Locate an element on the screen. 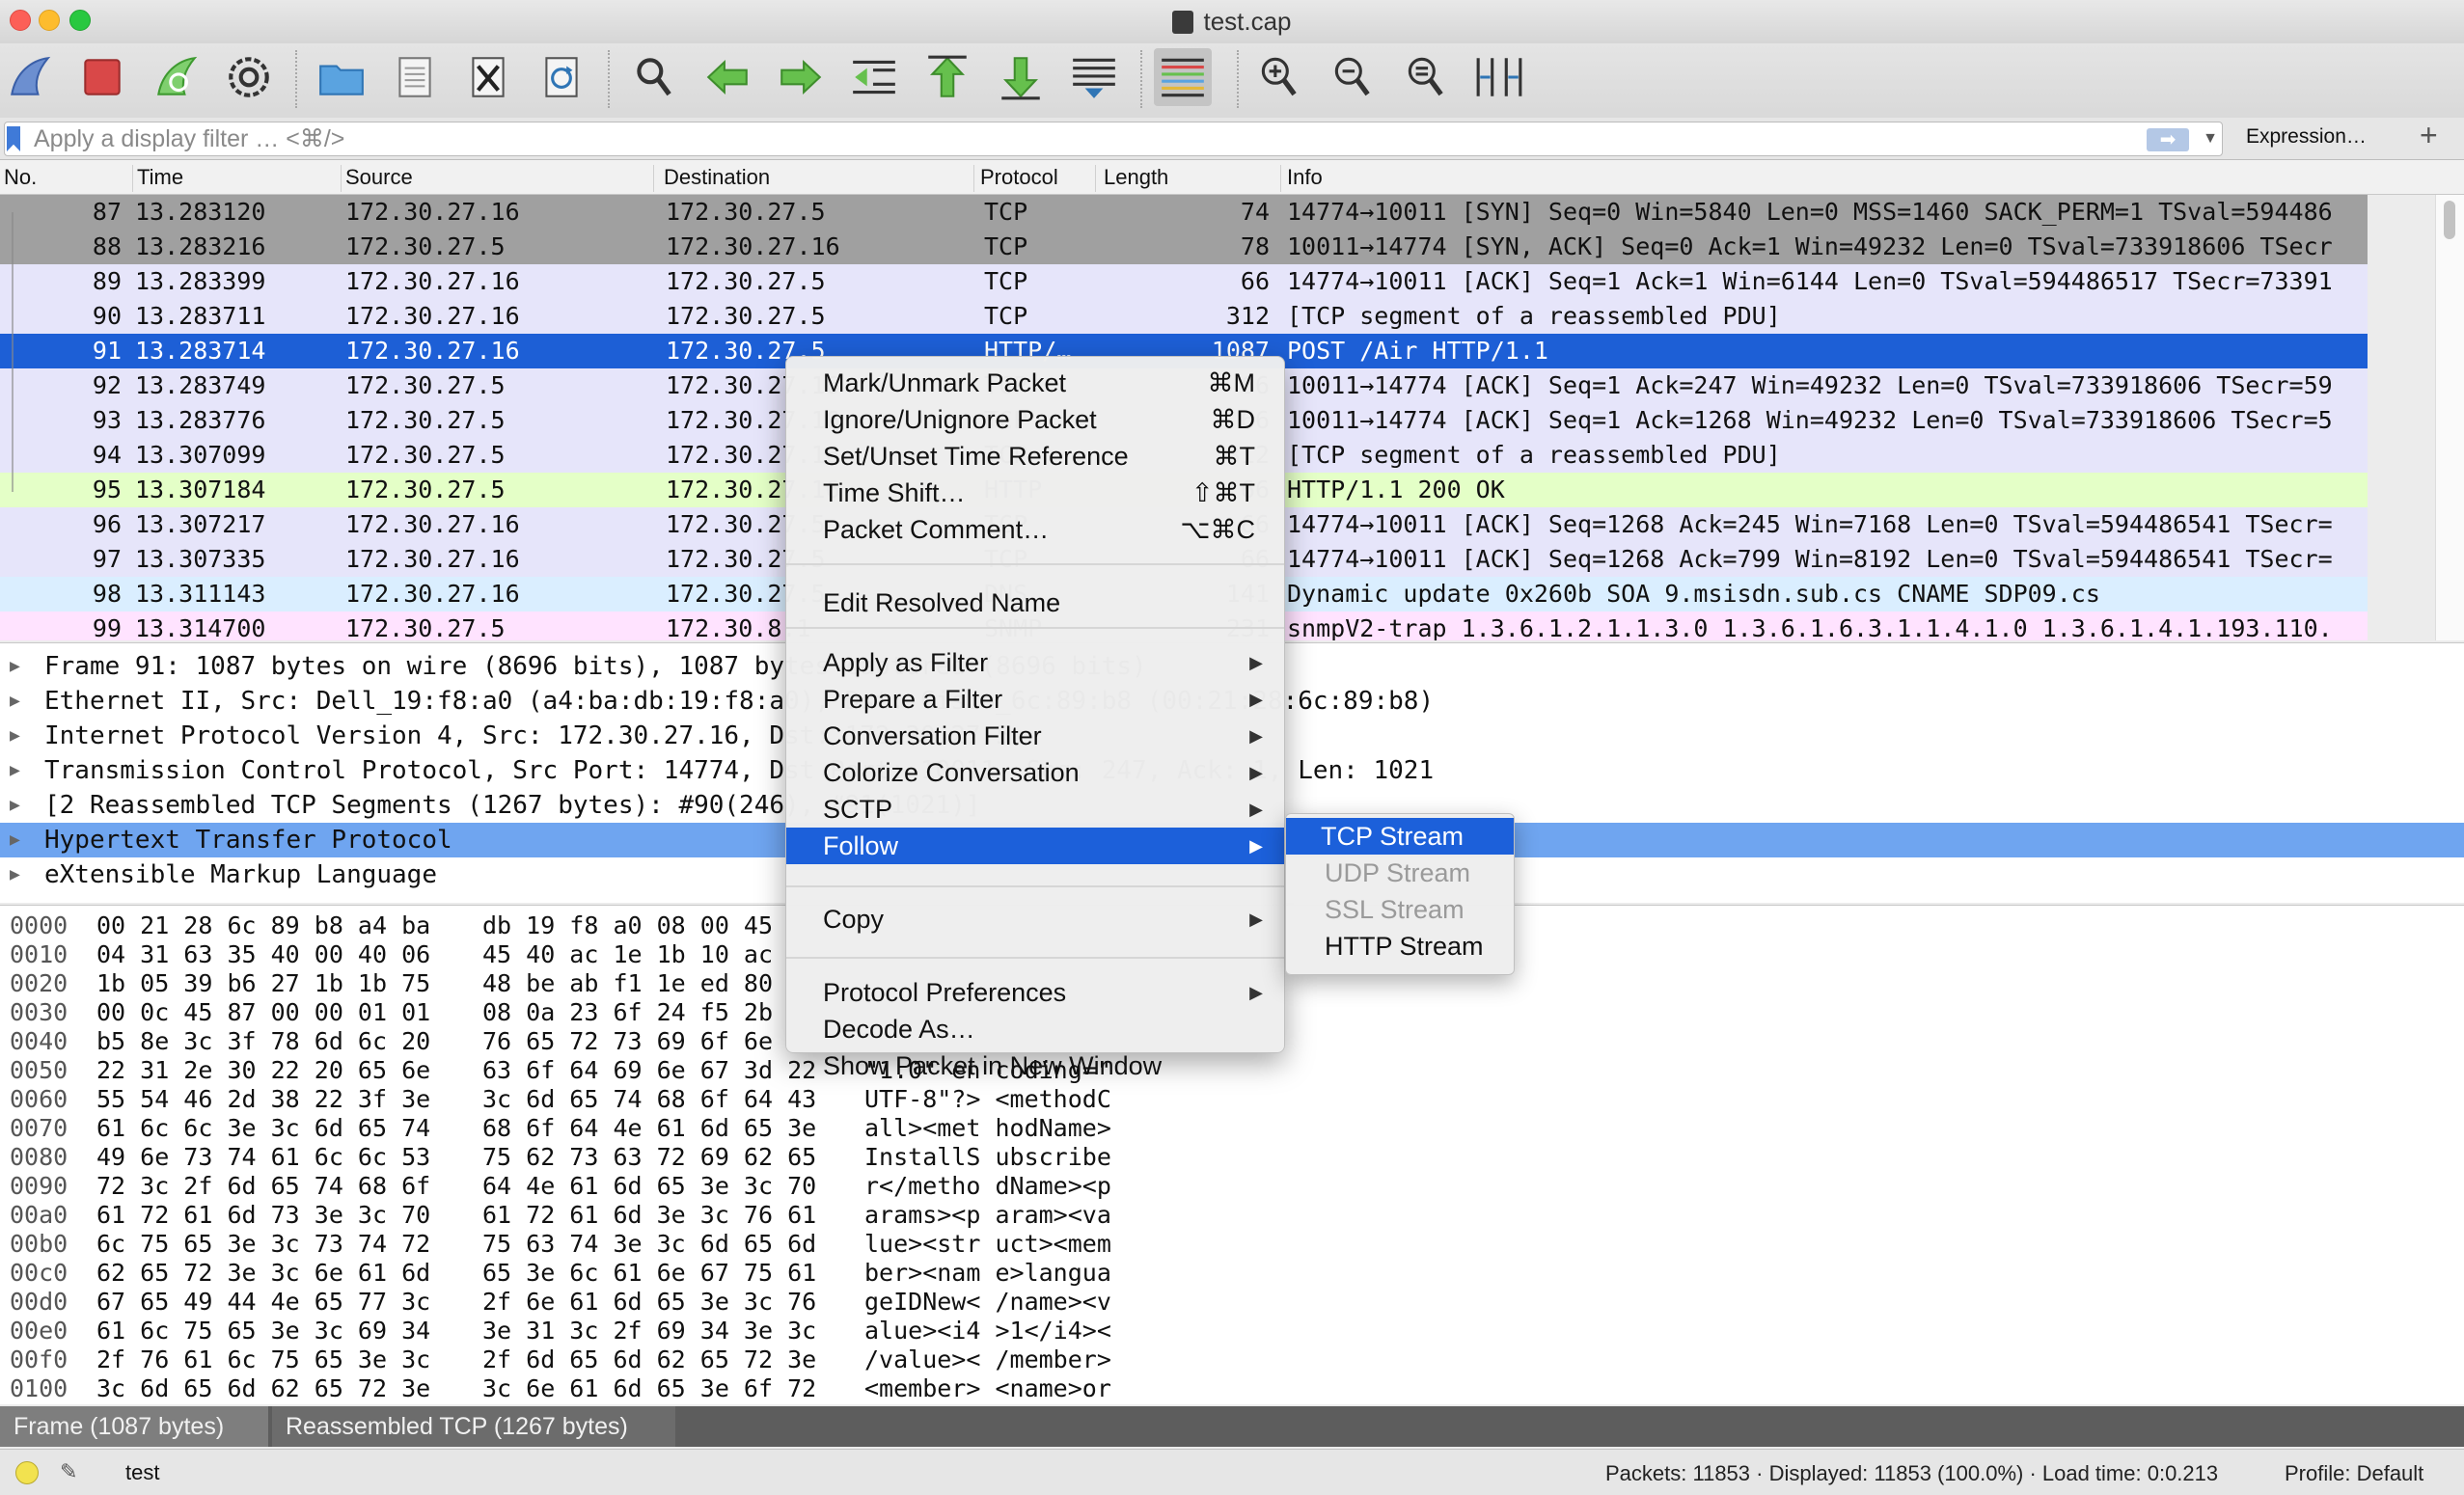 This screenshot has height=1495, width=2464. ascii-bytes: UTF-8"?> <methodC is located at coordinates (987, 1099).